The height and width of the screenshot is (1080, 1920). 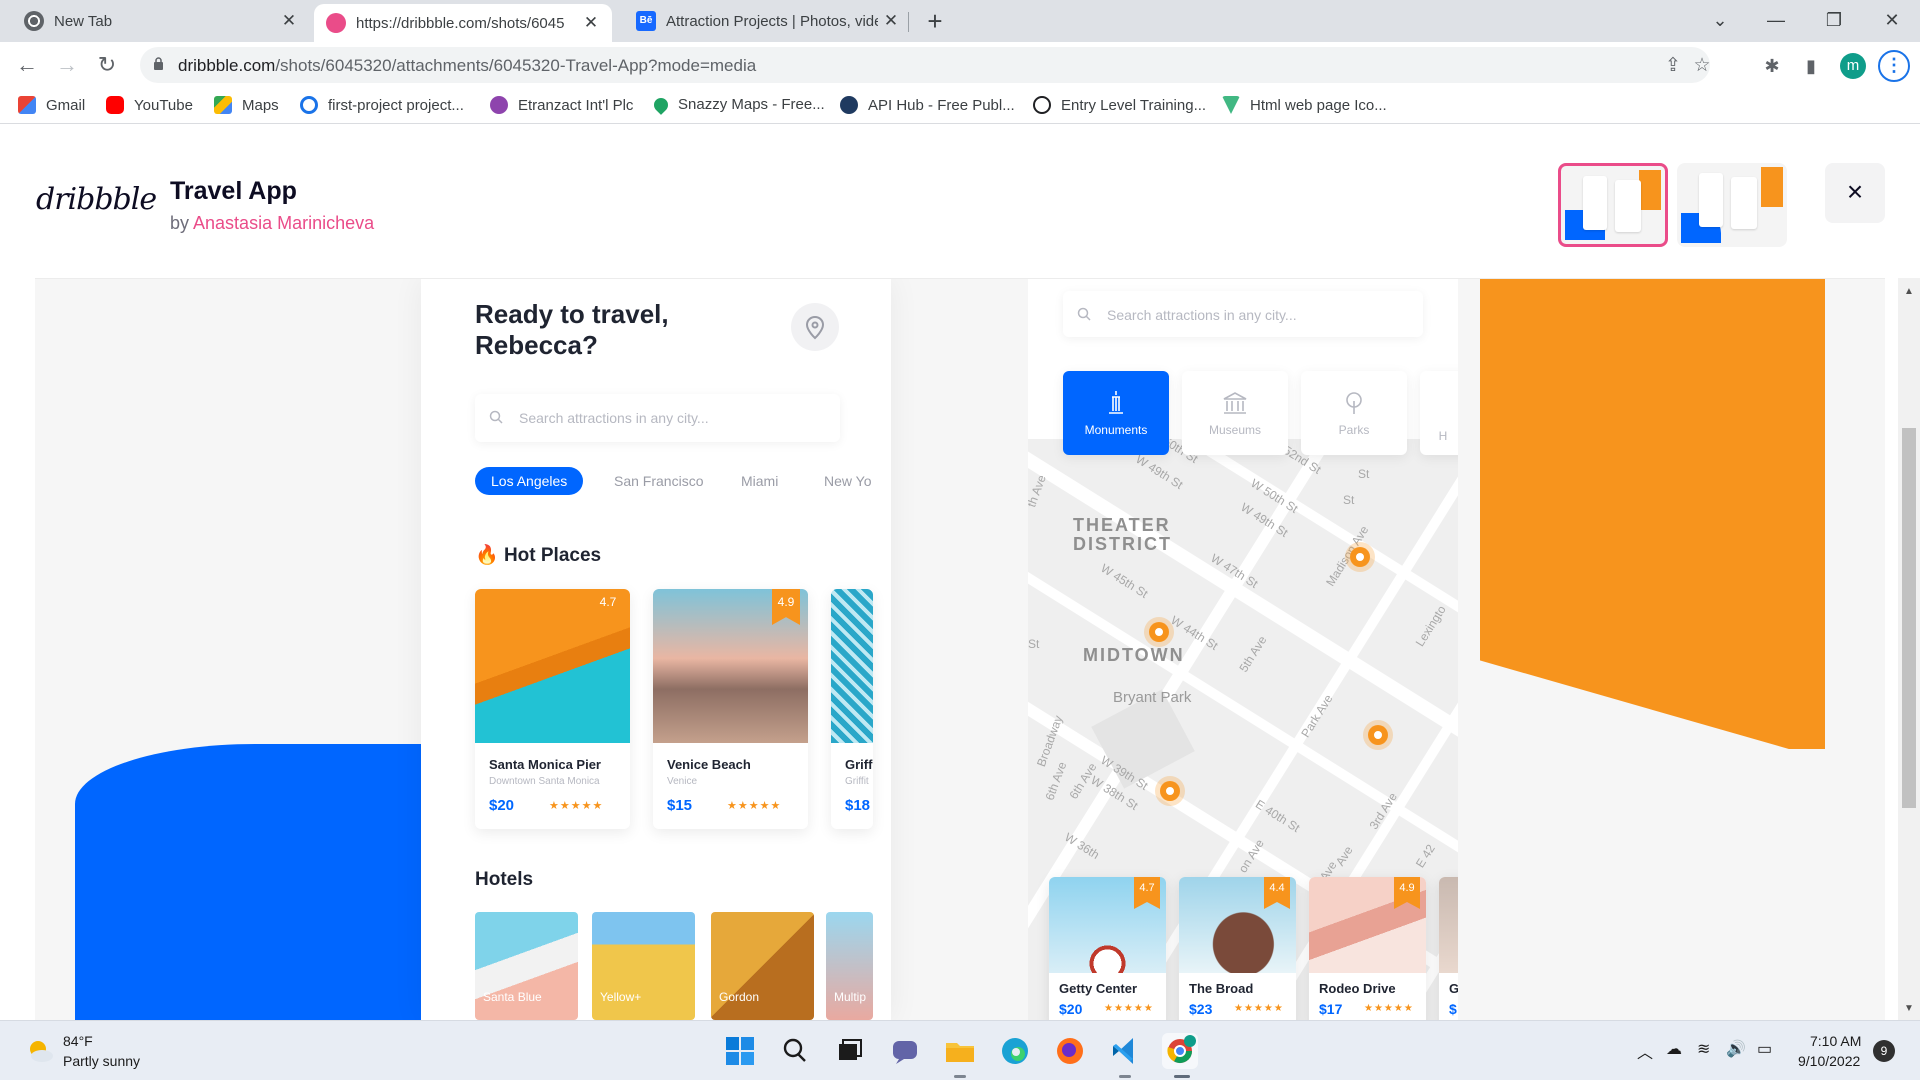 I want to click on tab-new-tab: New Tab ✕, so click(x=155, y=21).